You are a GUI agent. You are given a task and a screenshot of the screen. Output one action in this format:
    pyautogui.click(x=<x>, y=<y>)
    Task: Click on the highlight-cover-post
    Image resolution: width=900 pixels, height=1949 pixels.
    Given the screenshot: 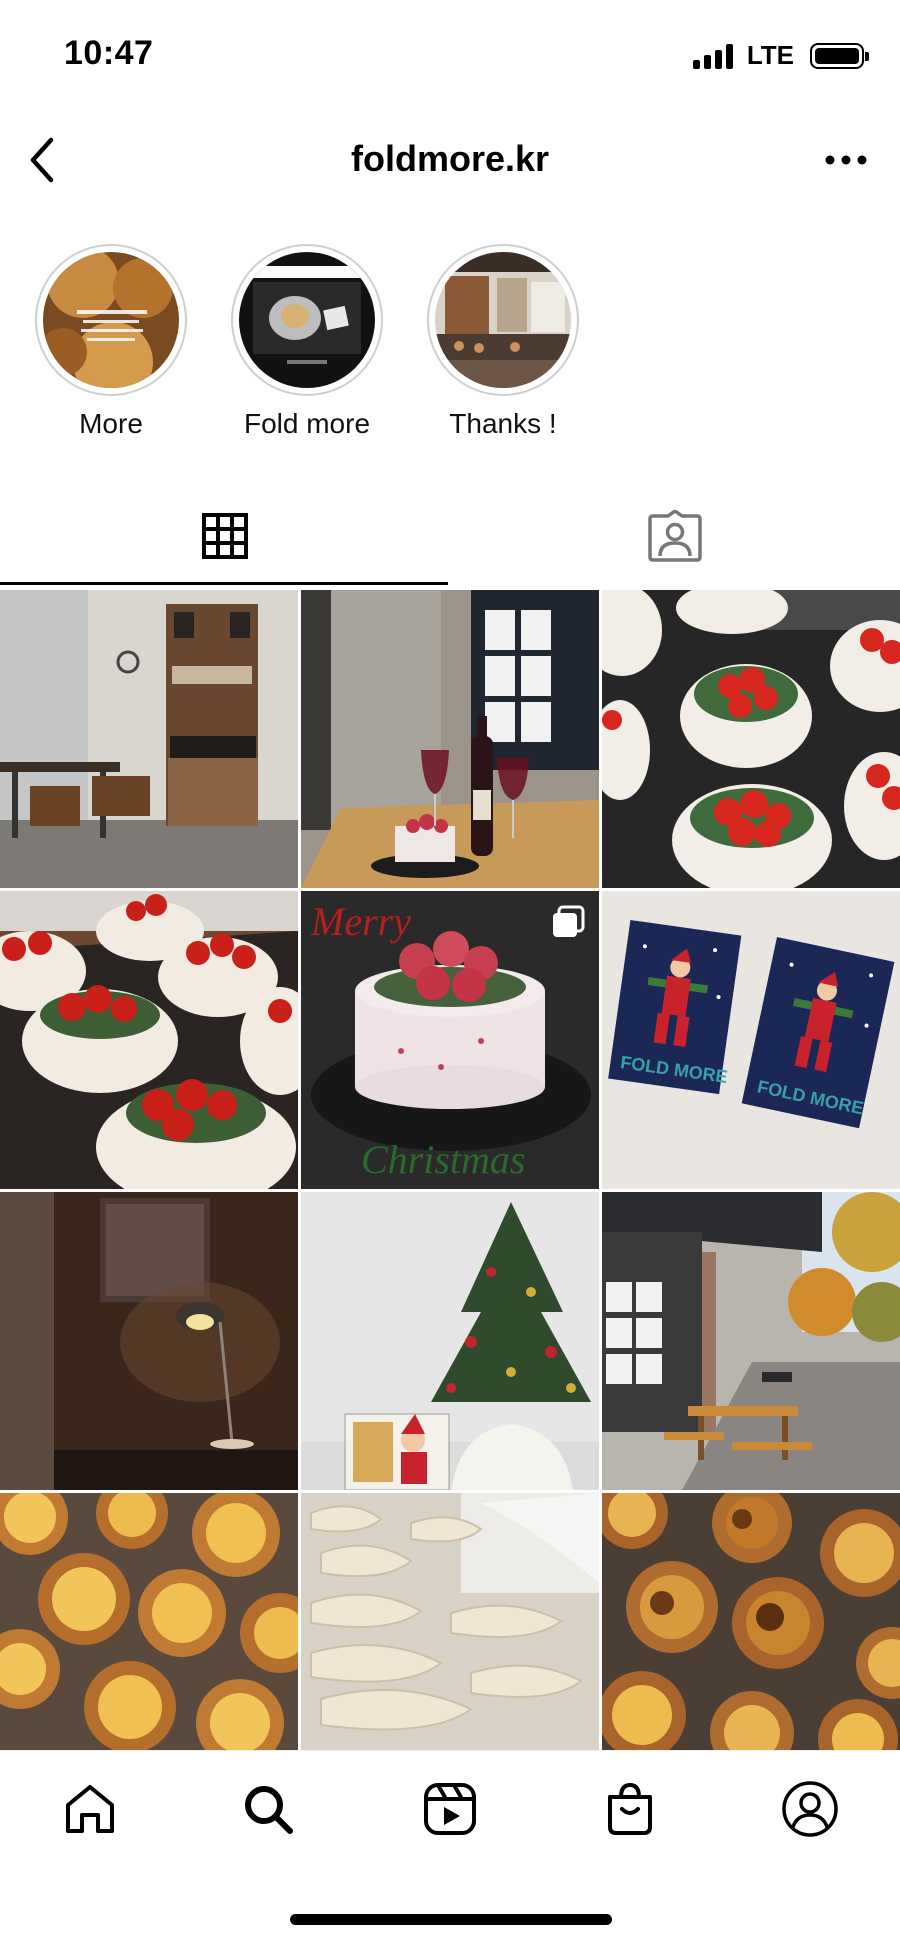 What is the action you would take?
    pyautogui.click(x=307, y=320)
    